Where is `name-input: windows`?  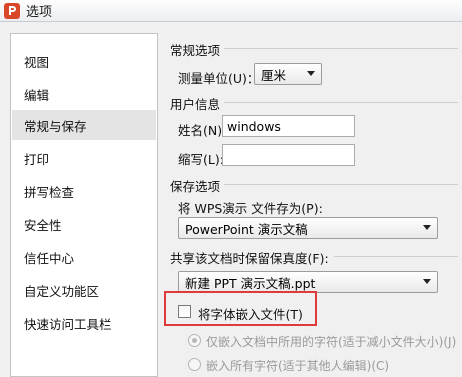 name-input: windows is located at coordinates (288, 126).